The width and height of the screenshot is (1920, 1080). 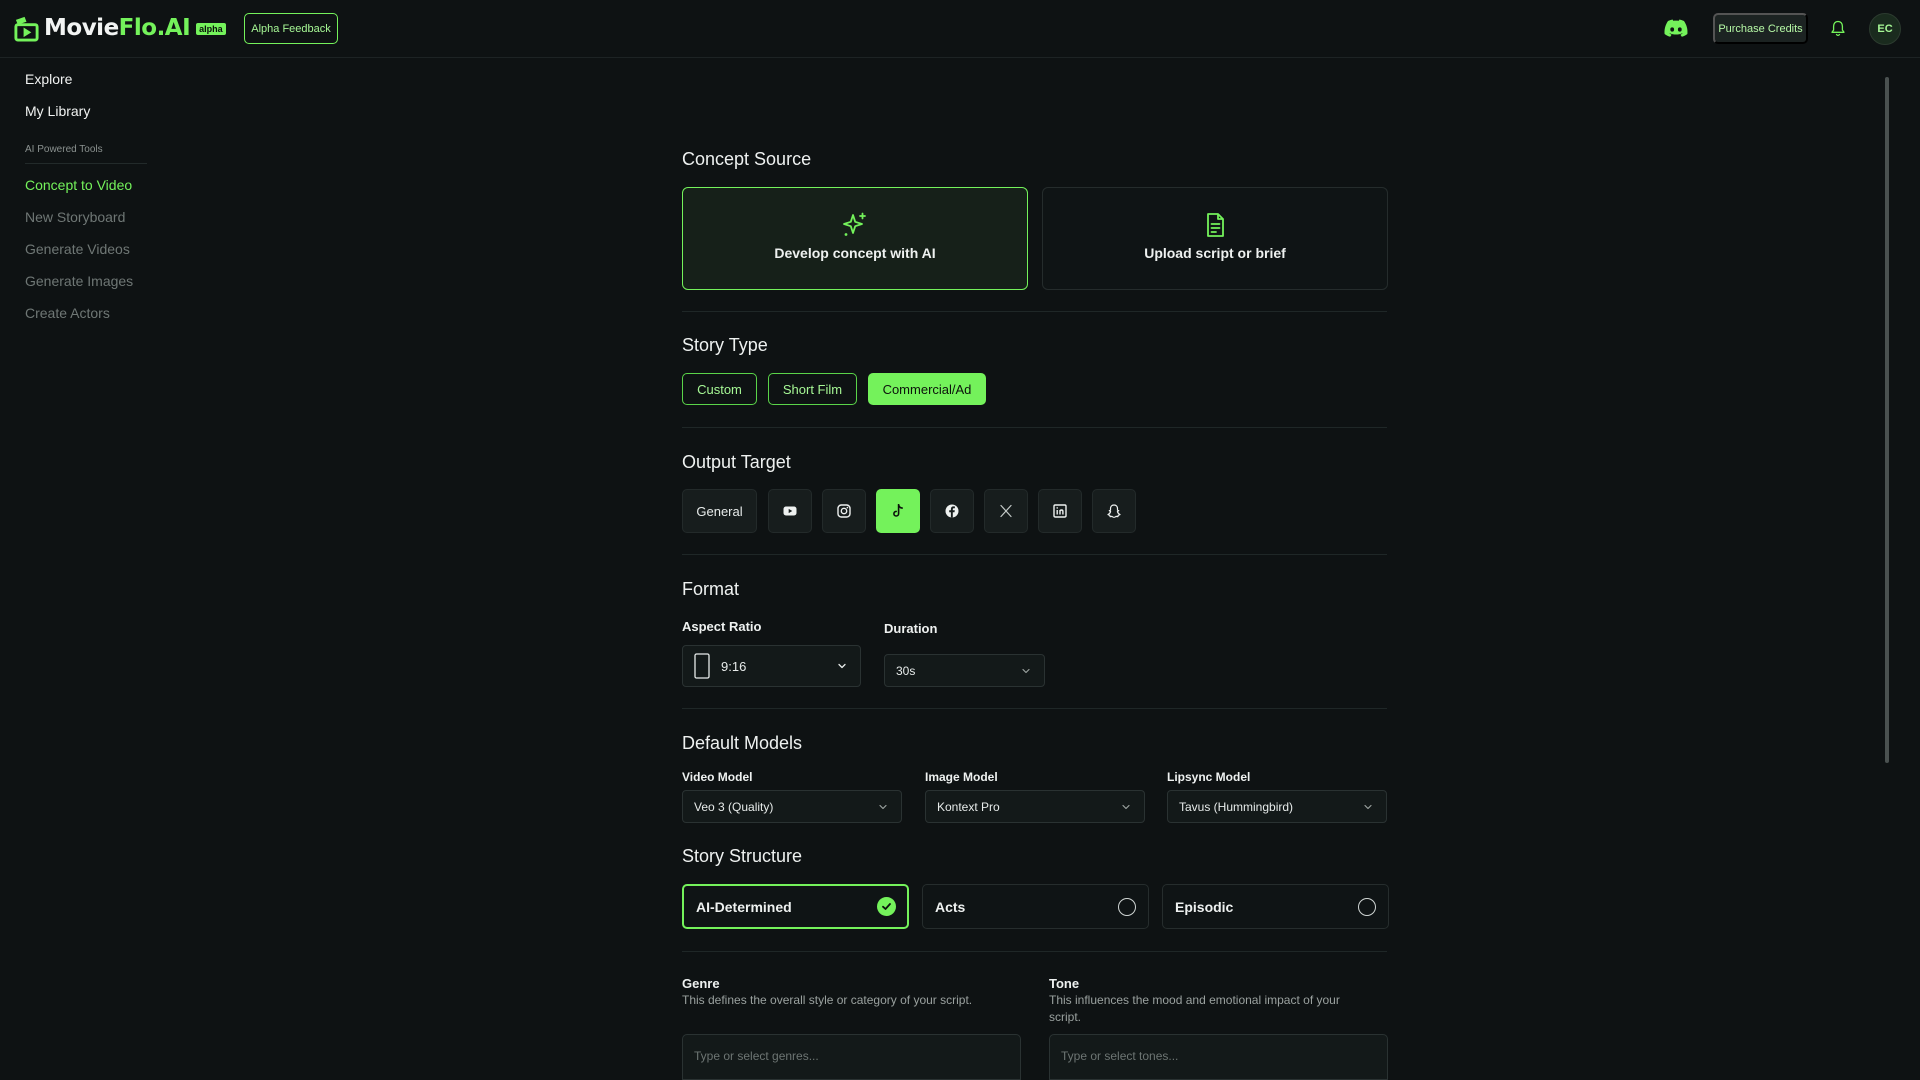 What do you see at coordinates (717, 777) in the screenshot?
I see `video-model-label: Video Model` at bounding box center [717, 777].